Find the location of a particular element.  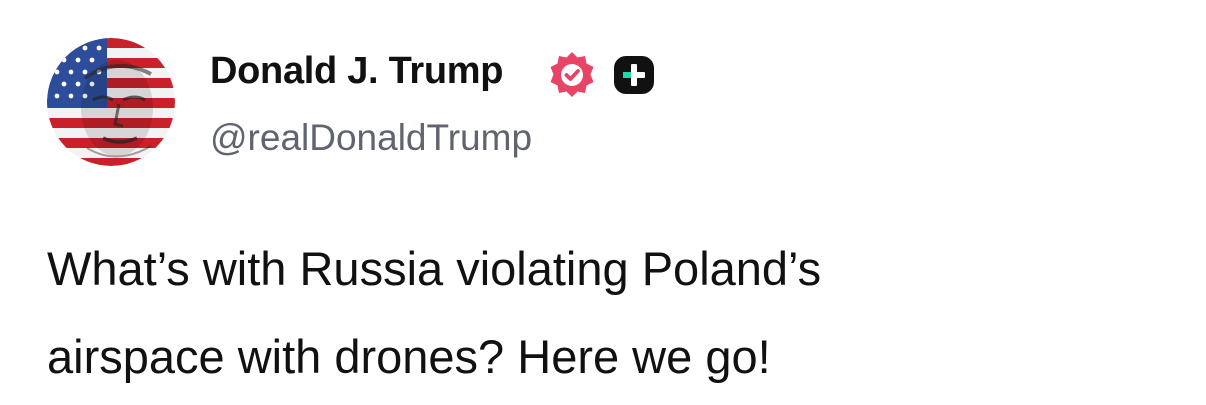

post-text-line: What’s with Russia violating Poland’s is located at coordinates (434, 268).